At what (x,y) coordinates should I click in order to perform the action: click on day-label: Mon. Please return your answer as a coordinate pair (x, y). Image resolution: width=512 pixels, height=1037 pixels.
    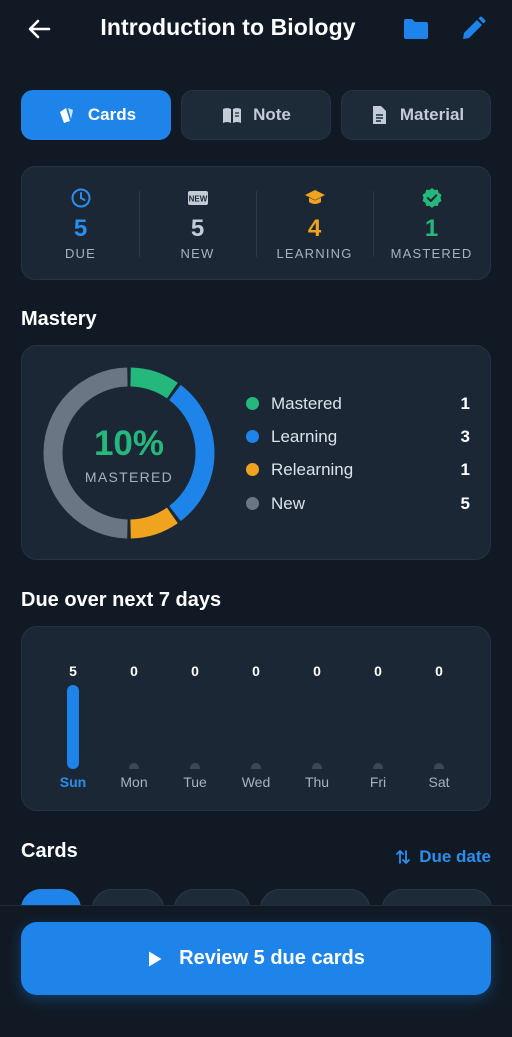
    Looking at the image, I should click on (134, 782).